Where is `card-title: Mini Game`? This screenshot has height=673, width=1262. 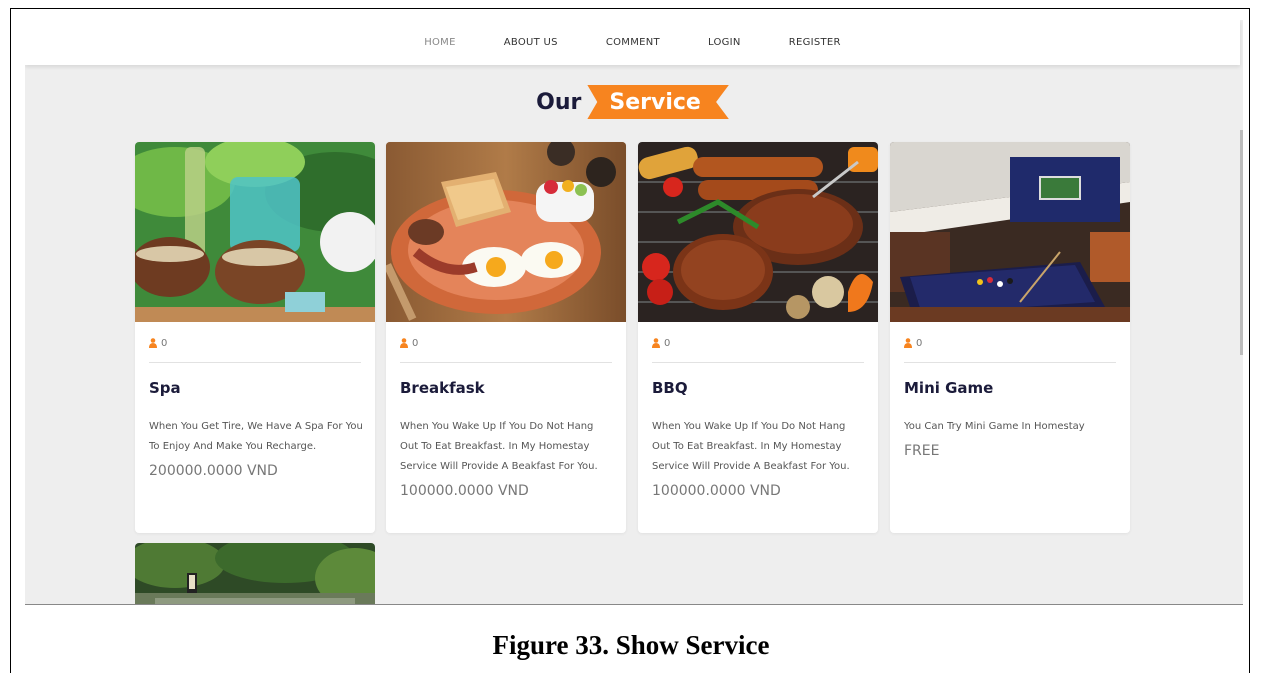
card-title: Mini Game is located at coordinates (1010, 389).